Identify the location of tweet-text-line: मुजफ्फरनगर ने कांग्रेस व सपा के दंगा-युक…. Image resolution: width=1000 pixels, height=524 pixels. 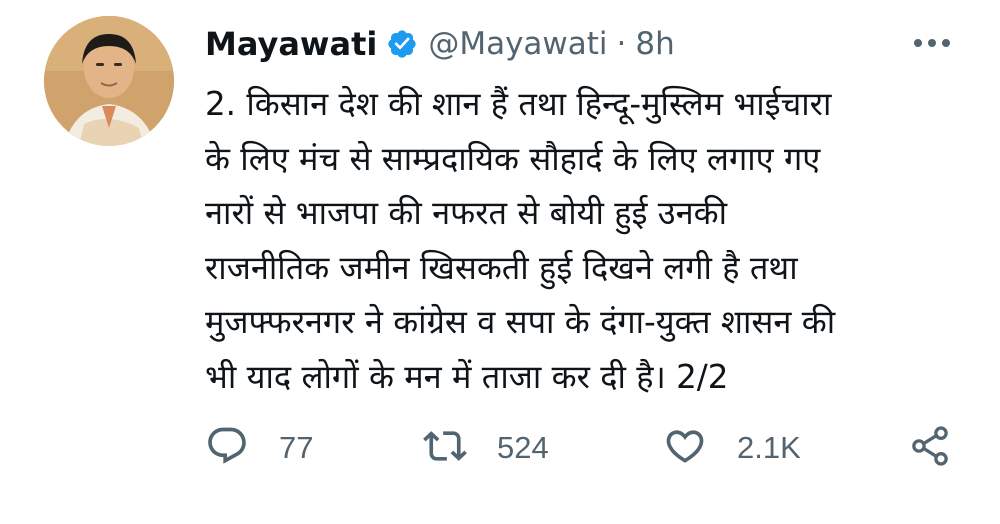
(520, 322).